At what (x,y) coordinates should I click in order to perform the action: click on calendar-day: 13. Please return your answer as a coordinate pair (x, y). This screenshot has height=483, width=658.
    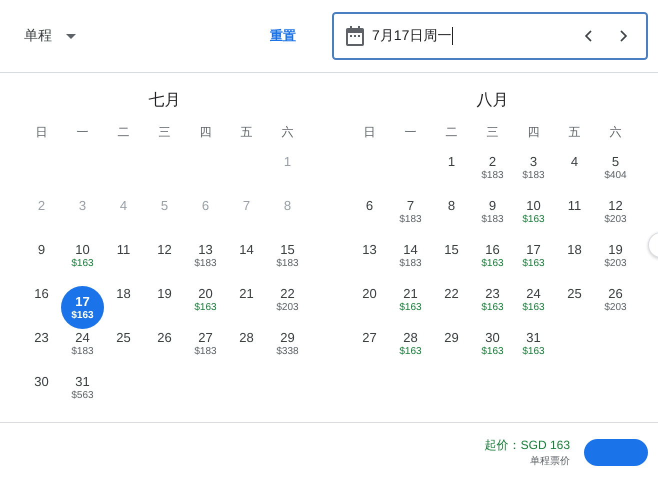
    Looking at the image, I should click on (369, 264).